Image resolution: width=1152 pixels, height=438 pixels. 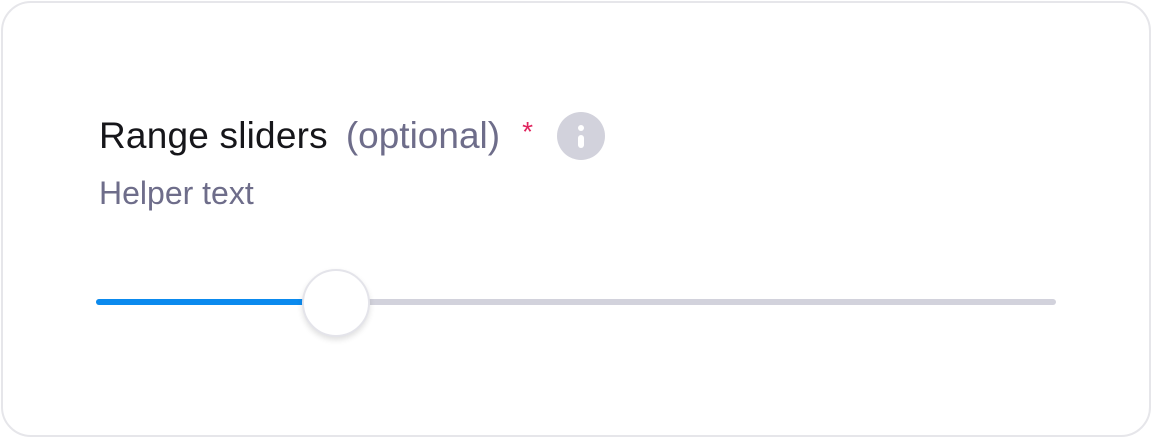 What do you see at coordinates (423, 135) in the screenshot?
I see `optional-indicator: (optional)` at bounding box center [423, 135].